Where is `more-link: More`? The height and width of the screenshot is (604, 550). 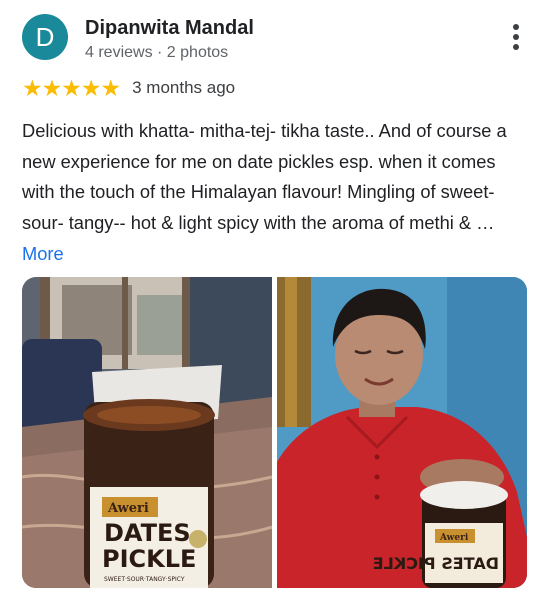 more-link: More is located at coordinates (43, 253).